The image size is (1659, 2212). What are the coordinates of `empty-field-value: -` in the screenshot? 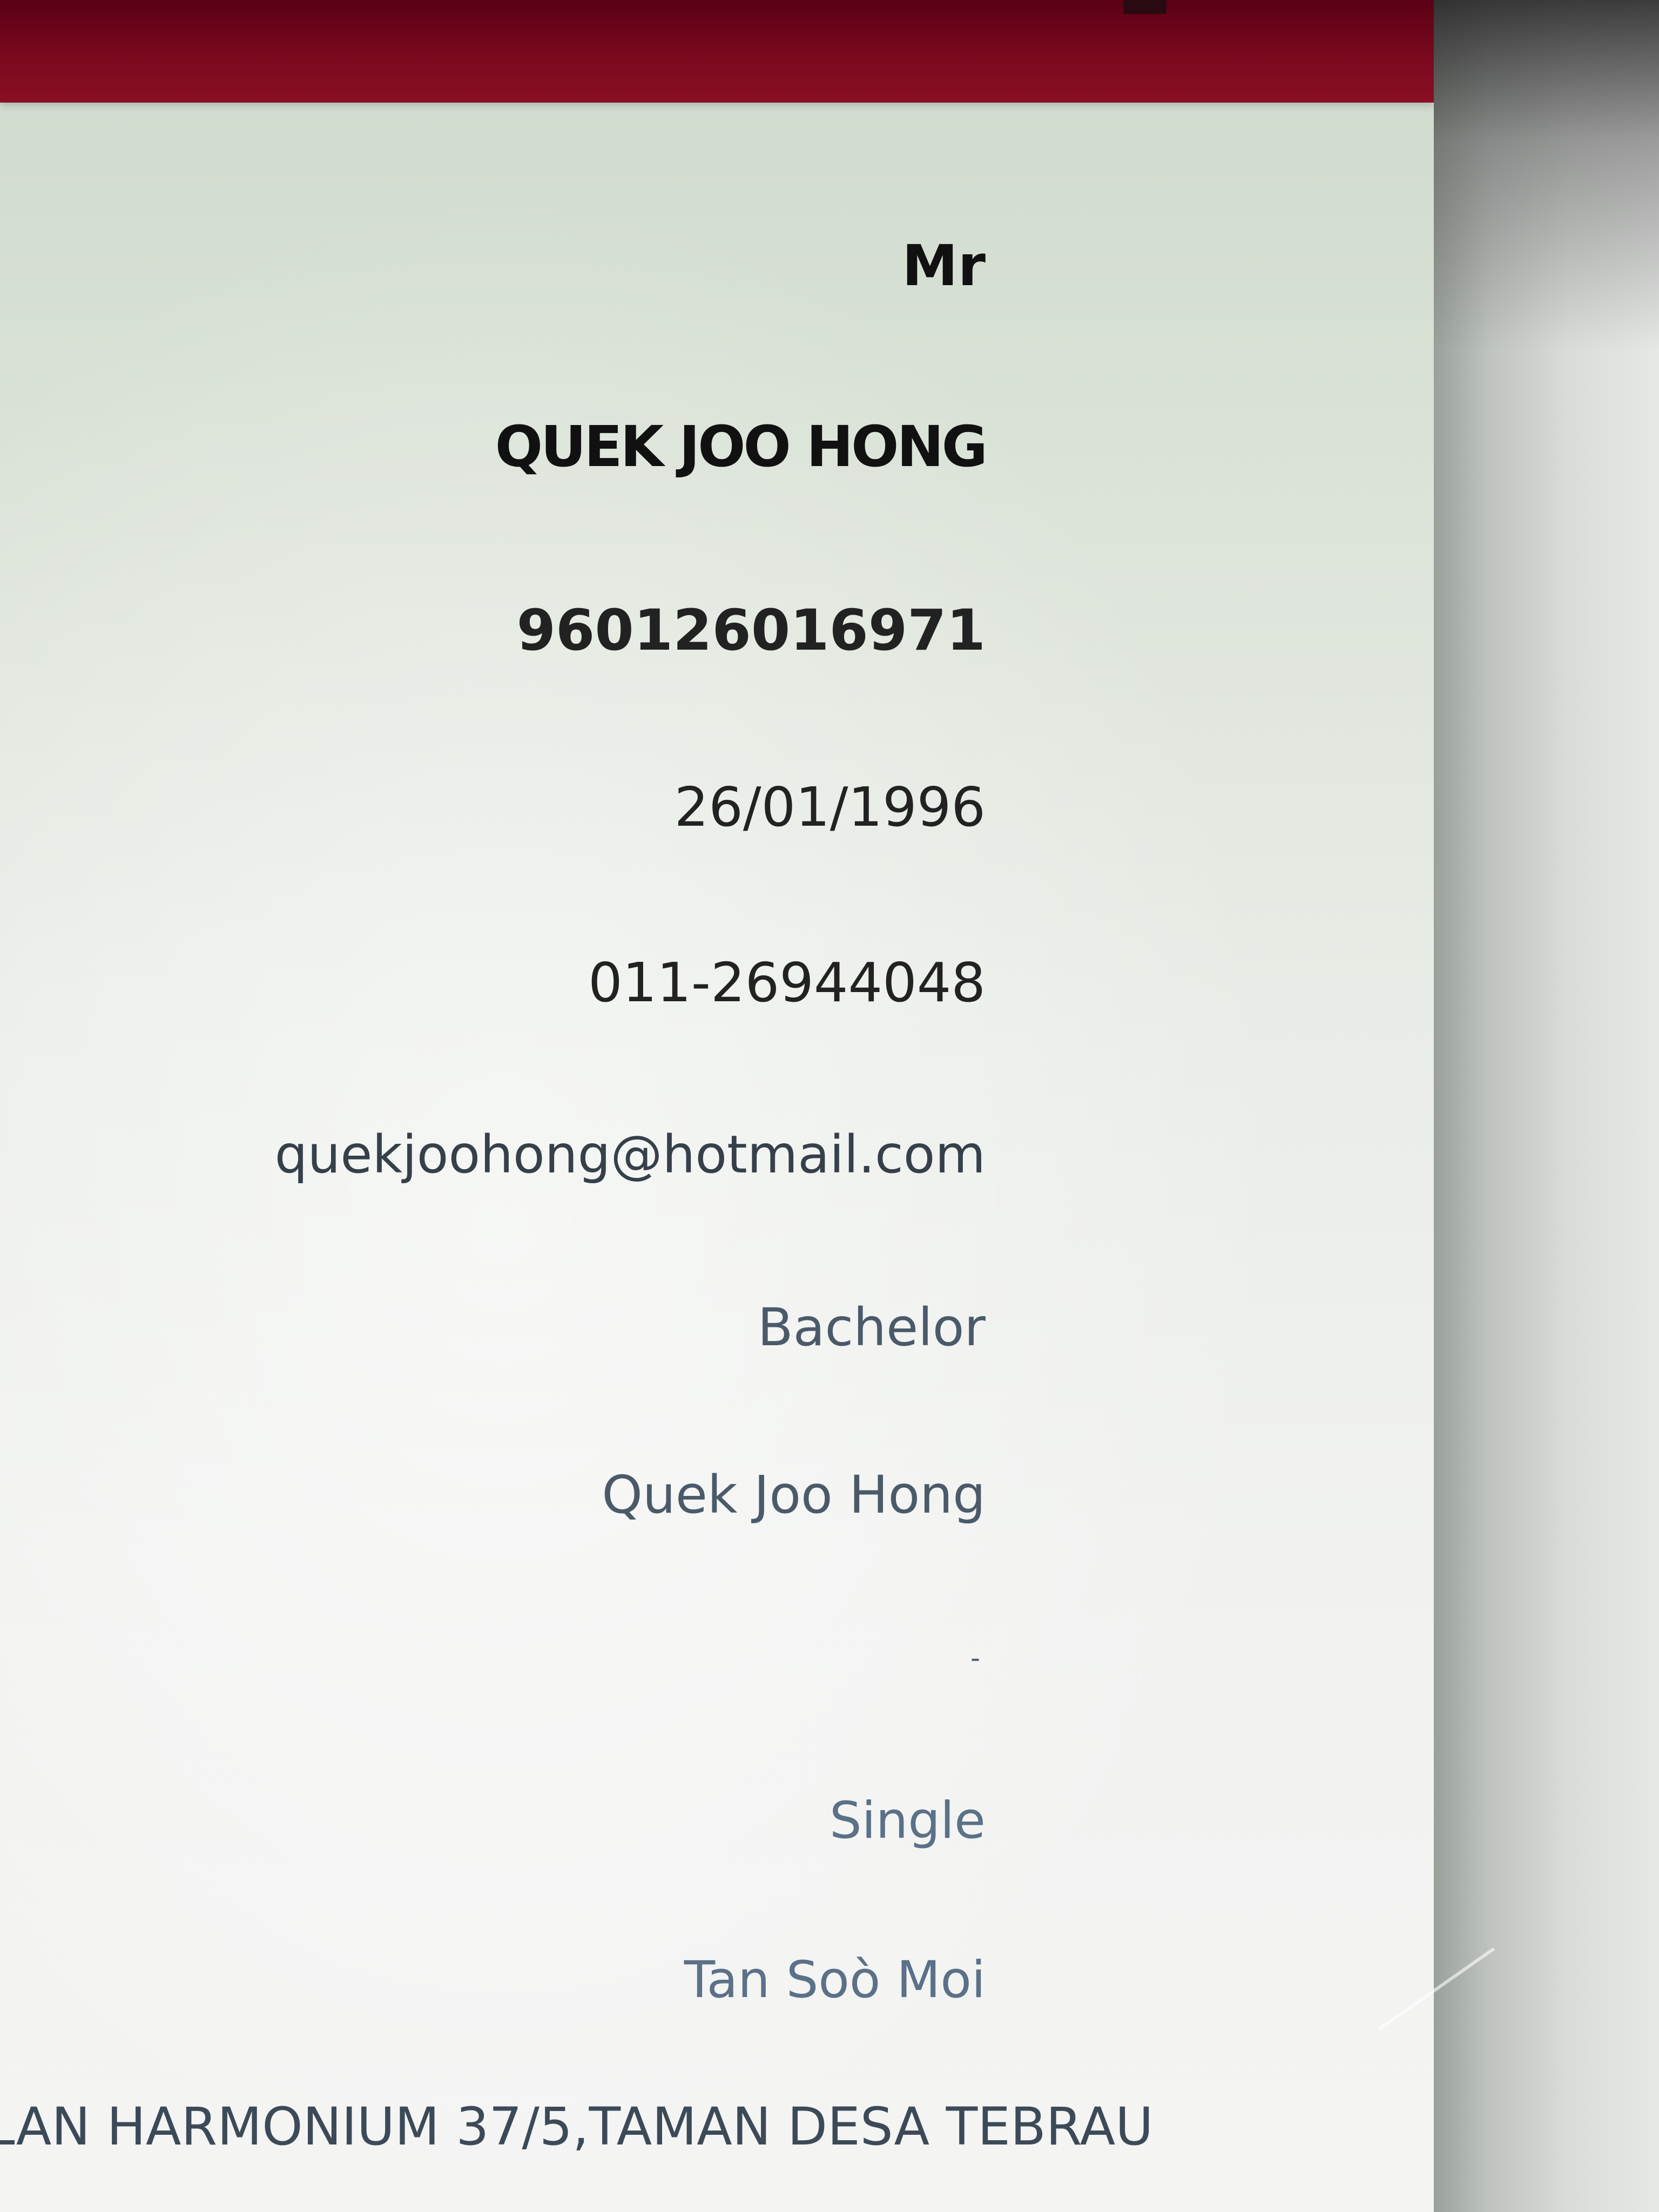 It's located at (975, 1658).